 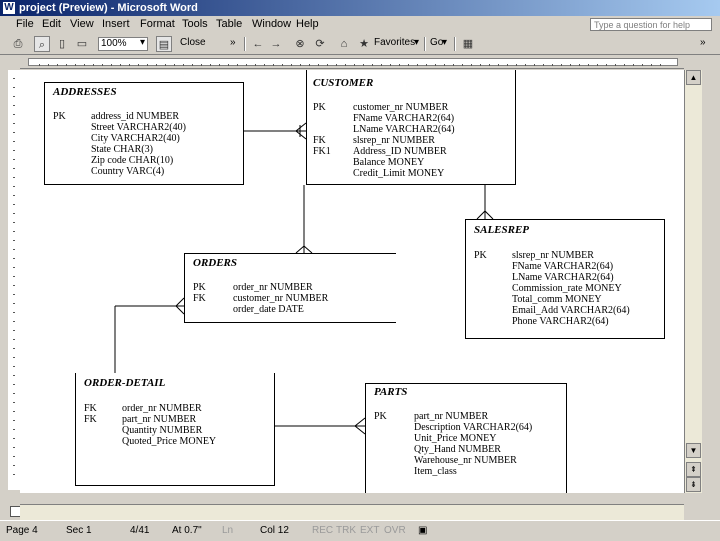 I want to click on status-ovr: OVR, so click(x=395, y=530).